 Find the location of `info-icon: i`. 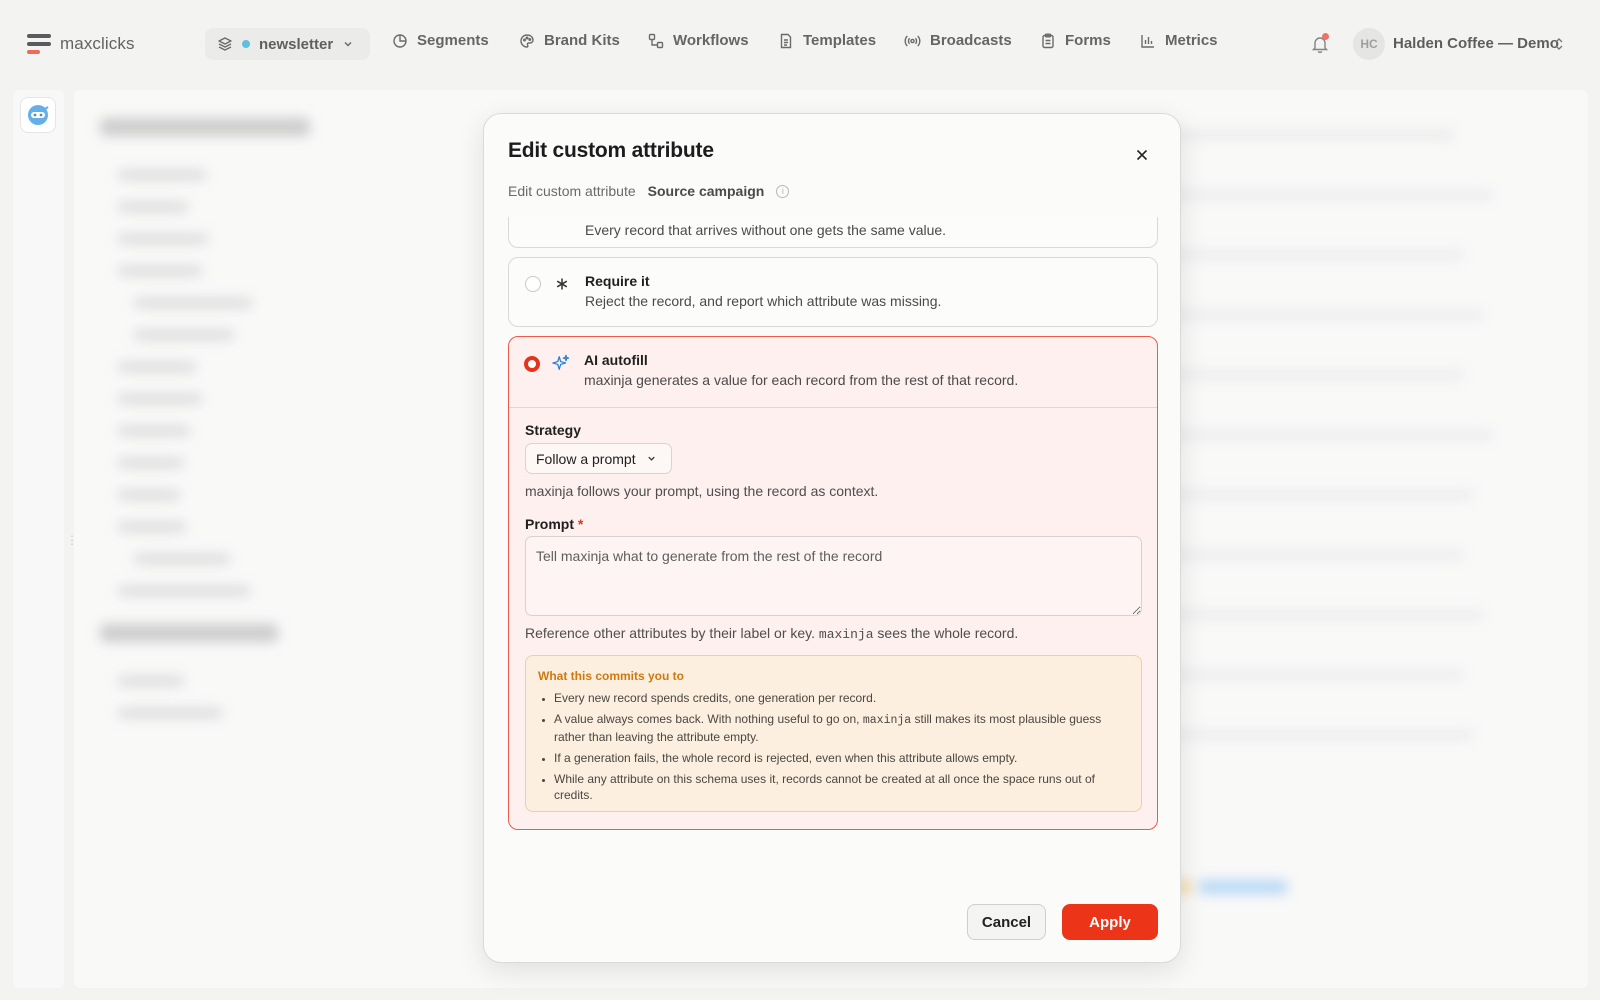

info-icon: i is located at coordinates (783, 191).